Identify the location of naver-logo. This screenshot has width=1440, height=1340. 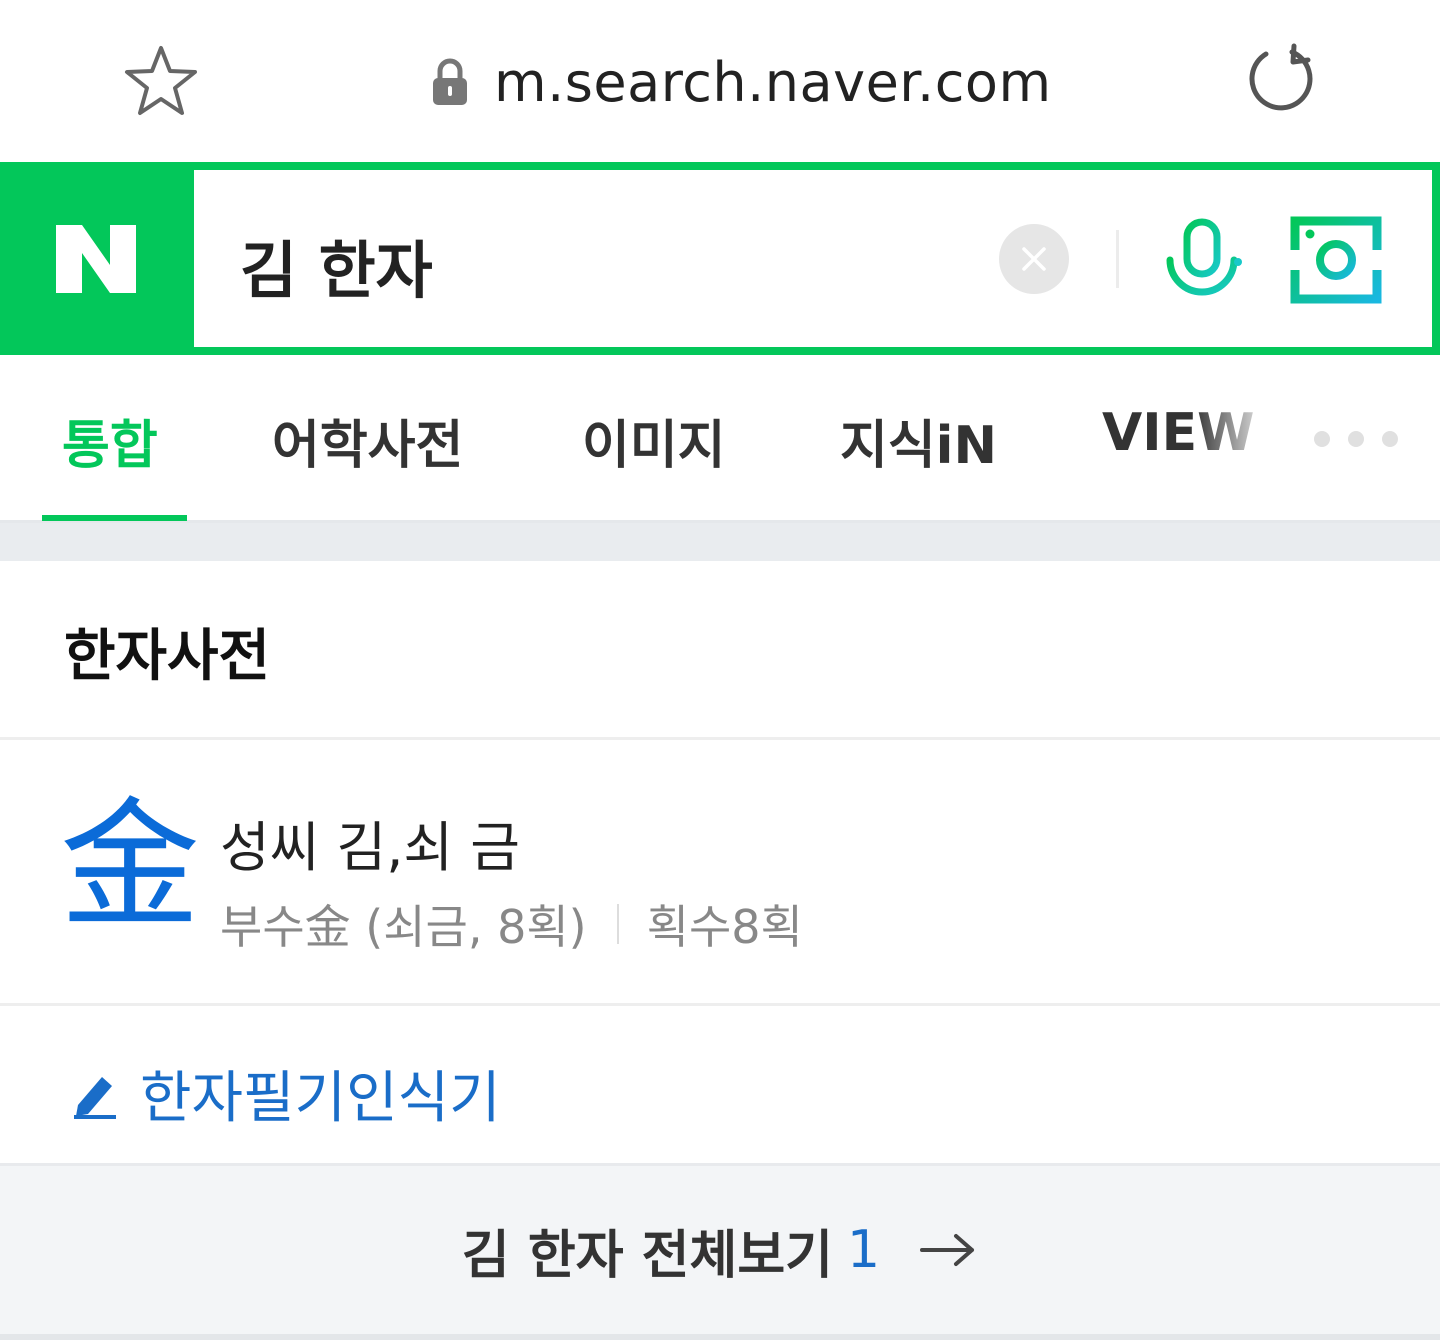
(96, 258).